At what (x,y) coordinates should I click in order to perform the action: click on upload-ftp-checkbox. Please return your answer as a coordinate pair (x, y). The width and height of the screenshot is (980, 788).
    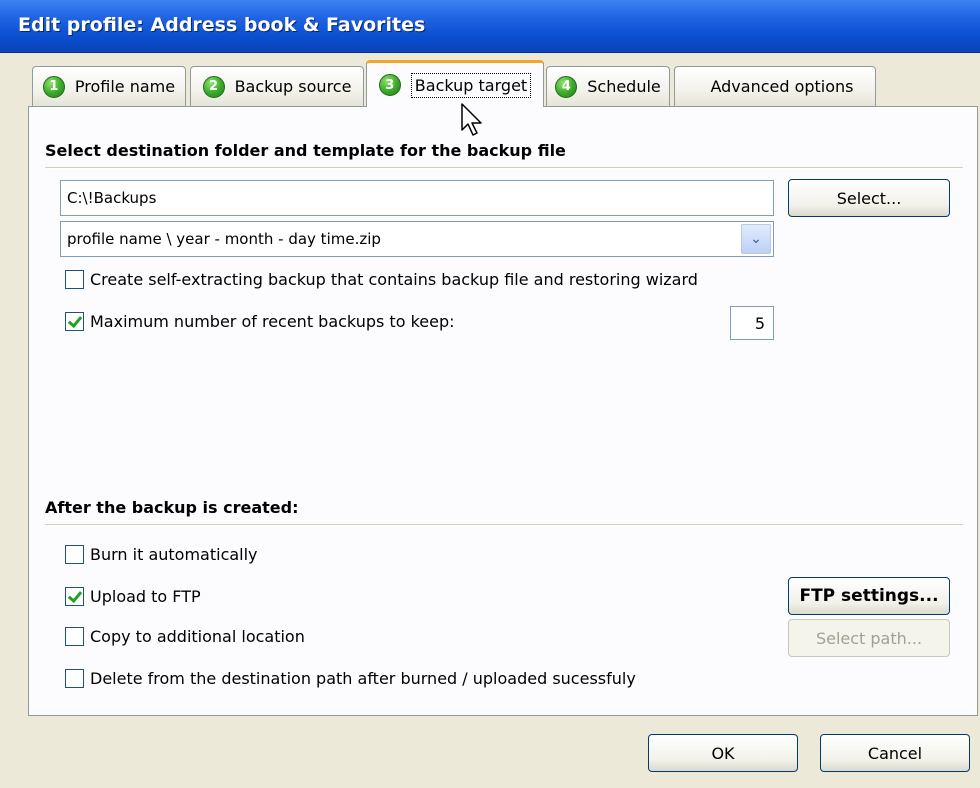
    Looking at the image, I should click on (74, 596).